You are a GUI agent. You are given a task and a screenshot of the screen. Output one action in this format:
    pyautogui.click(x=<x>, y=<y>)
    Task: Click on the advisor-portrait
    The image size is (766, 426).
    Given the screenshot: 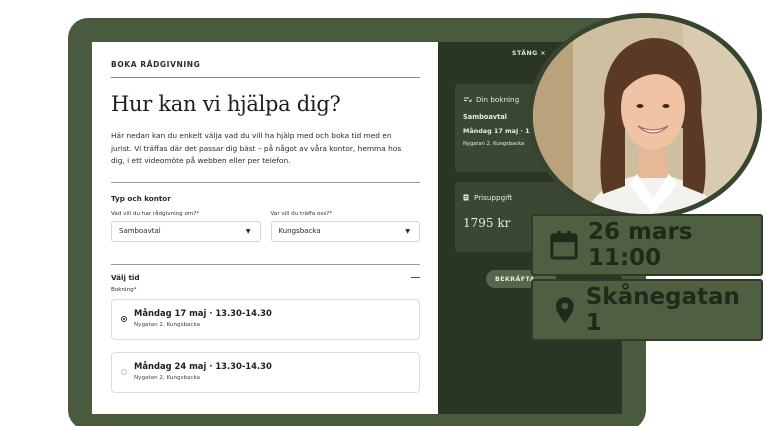 What is the action you would take?
    pyautogui.click(x=645, y=116)
    